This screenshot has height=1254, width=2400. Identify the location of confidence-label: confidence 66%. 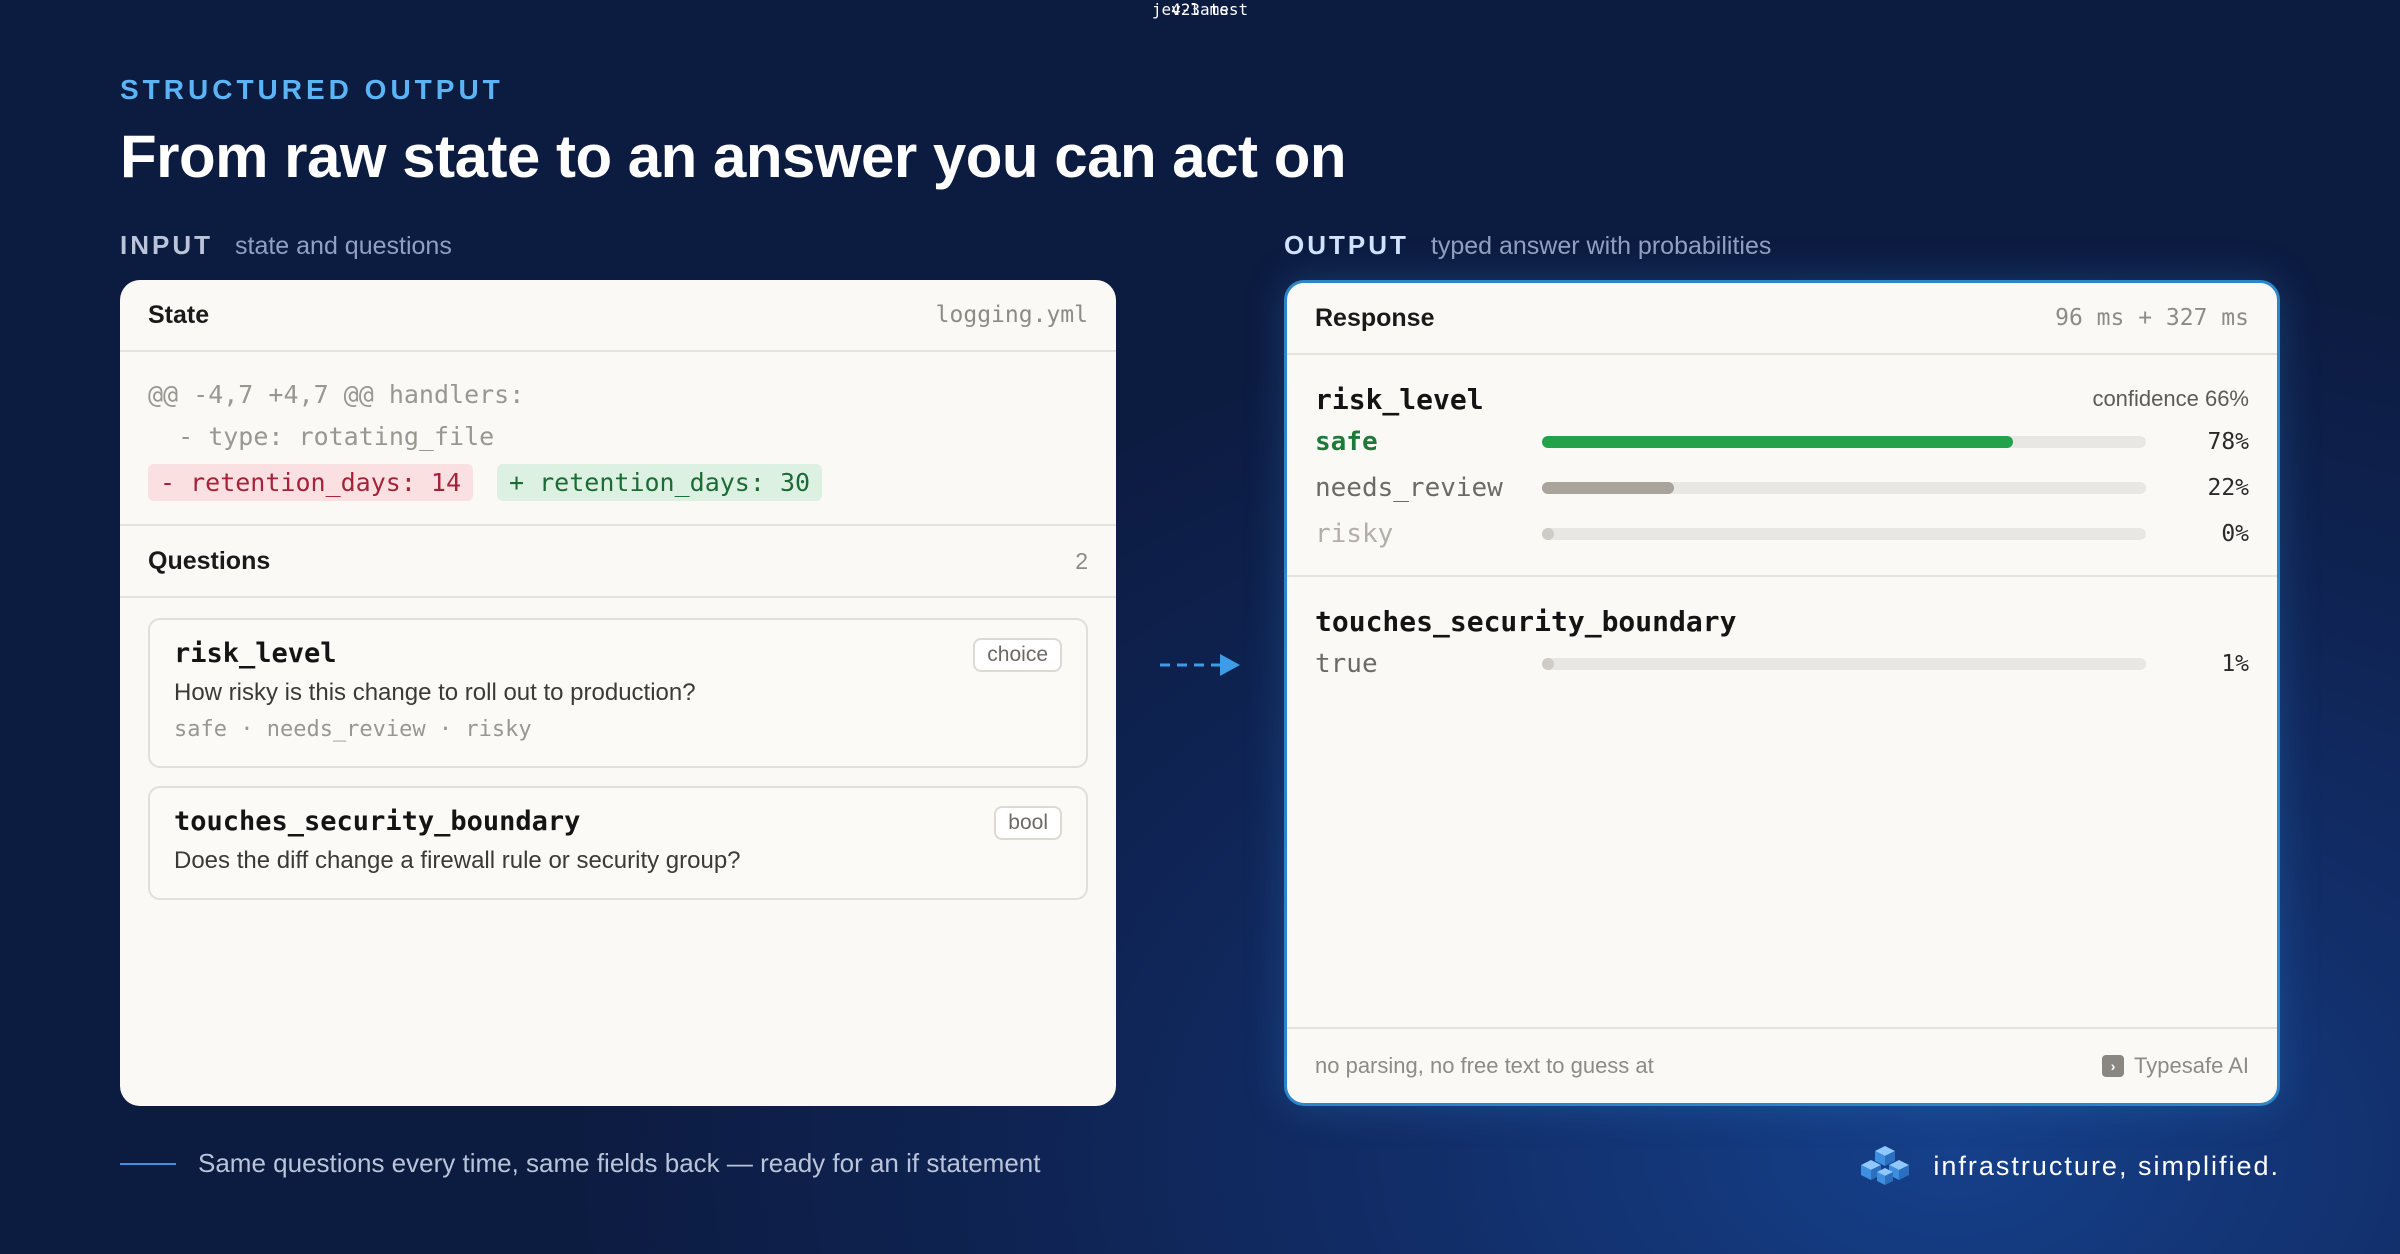
(2170, 398).